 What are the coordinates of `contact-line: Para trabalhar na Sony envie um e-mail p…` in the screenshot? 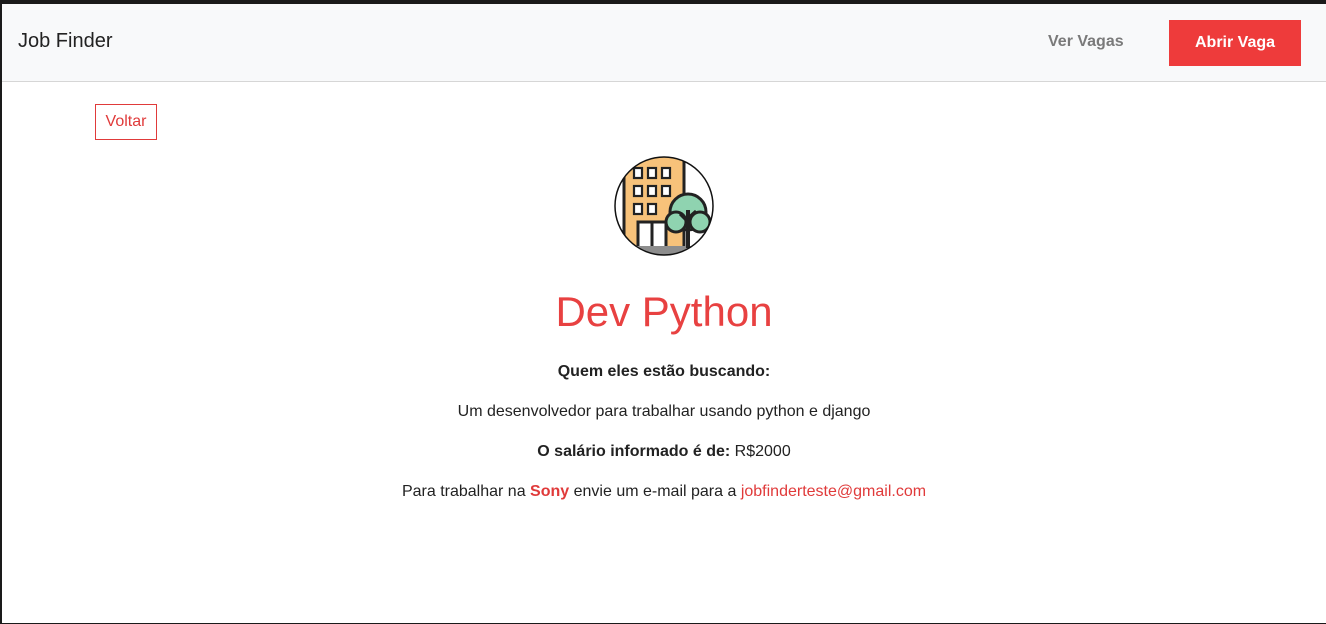 It's located at (664, 492).